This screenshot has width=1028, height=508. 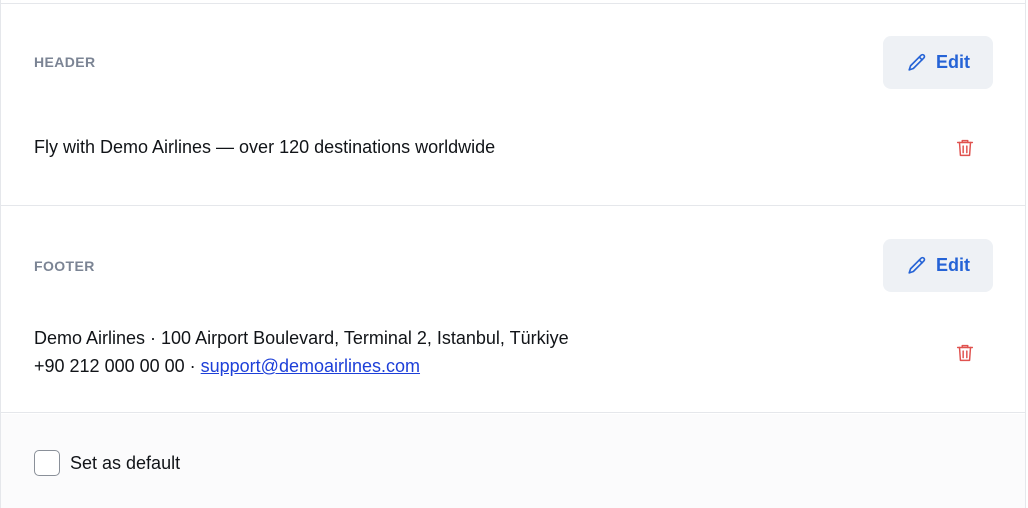 What do you see at coordinates (64, 266) in the screenshot?
I see `footer-section-label: FOOTER` at bounding box center [64, 266].